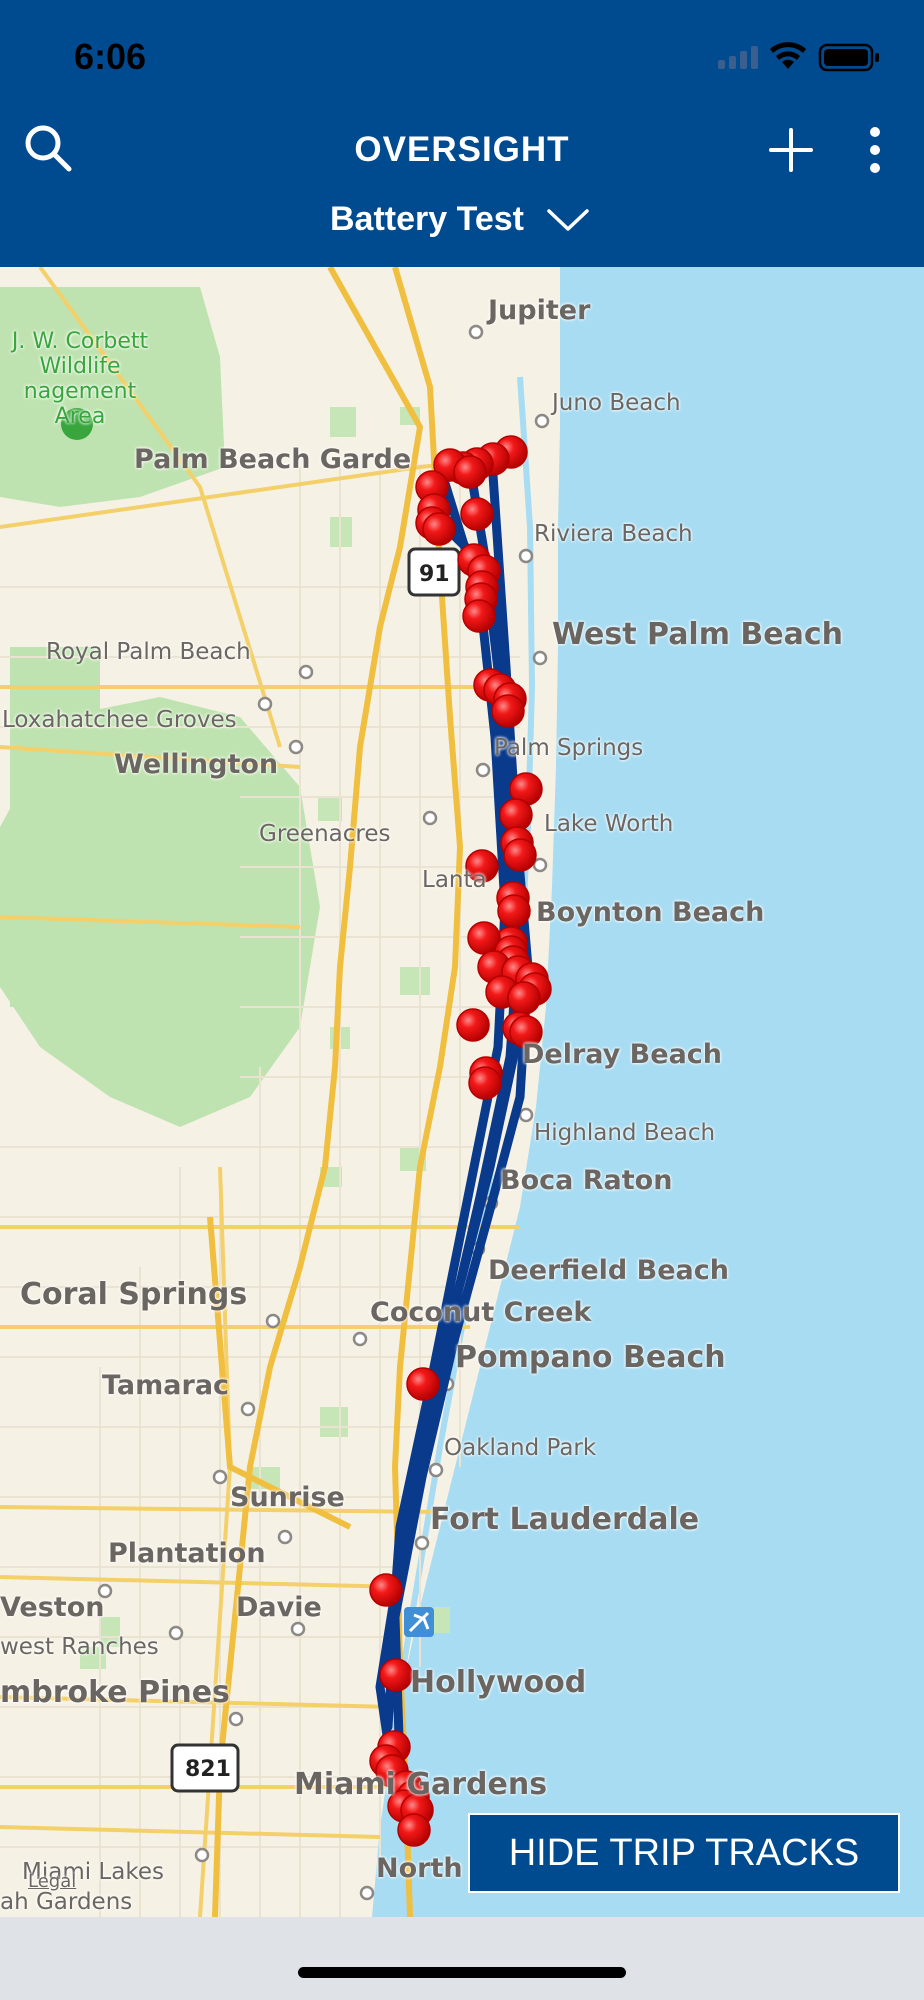  Describe the element at coordinates (115, 1692) in the screenshot. I see `map-label-pembroke-pines: mbroke Pines` at that location.